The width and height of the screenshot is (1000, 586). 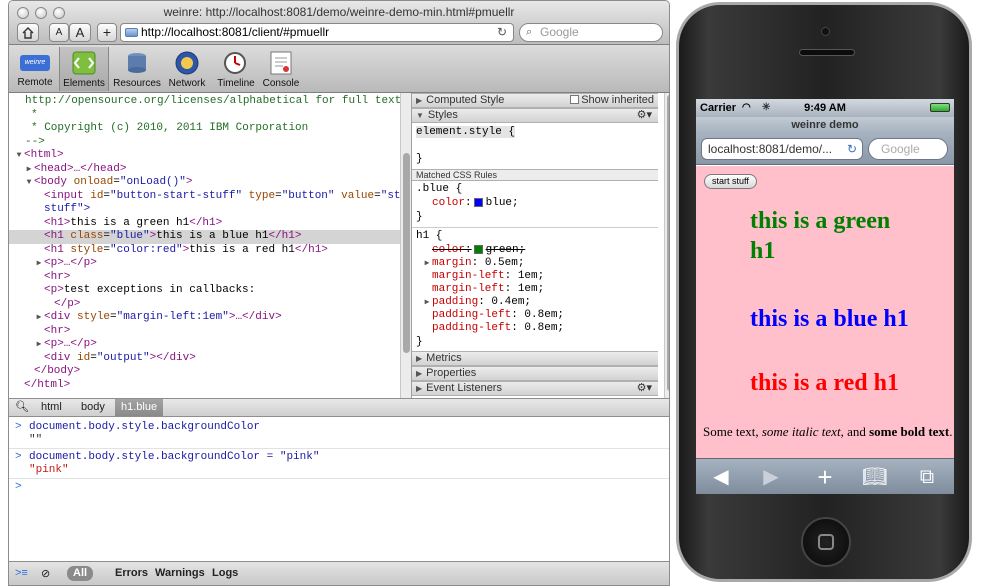 What do you see at coordinates (539, 189) in the screenshot?
I see `blue-rule-selector: .blue {` at bounding box center [539, 189].